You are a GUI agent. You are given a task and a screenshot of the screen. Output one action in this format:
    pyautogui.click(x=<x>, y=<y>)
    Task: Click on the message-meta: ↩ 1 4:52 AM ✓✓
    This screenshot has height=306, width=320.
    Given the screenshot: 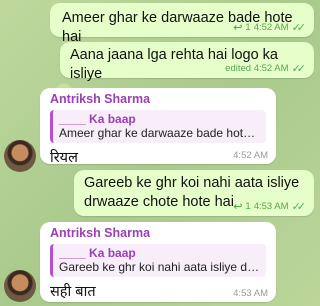 What is the action you would take?
    pyautogui.click(x=269, y=27)
    